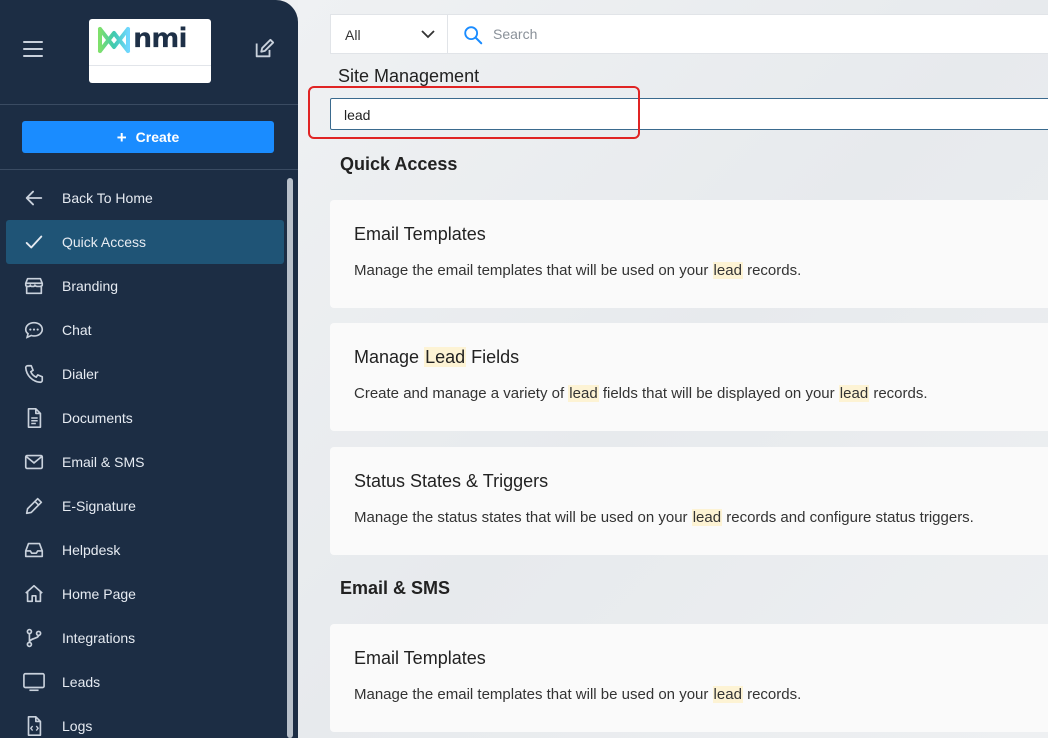 Image resolution: width=1048 pixels, height=738 pixels. I want to click on sidebar-item-label: Home Page, so click(99, 594).